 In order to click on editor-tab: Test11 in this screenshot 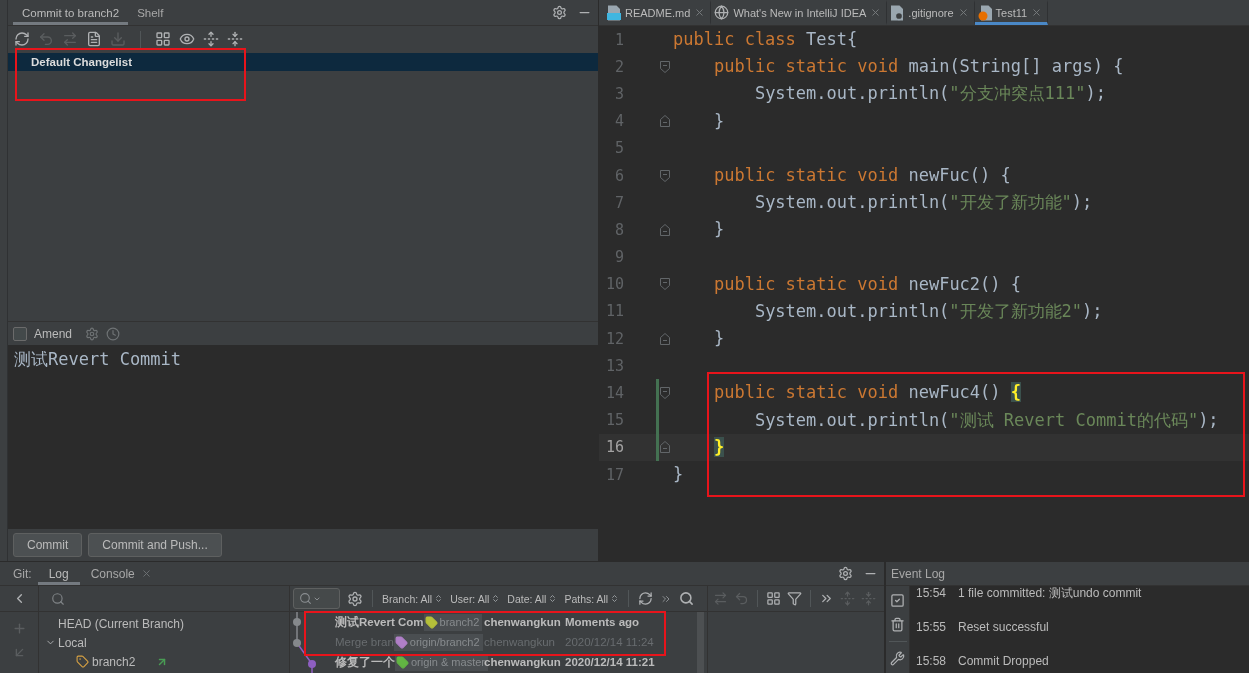, I will do `click(1011, 12)`.